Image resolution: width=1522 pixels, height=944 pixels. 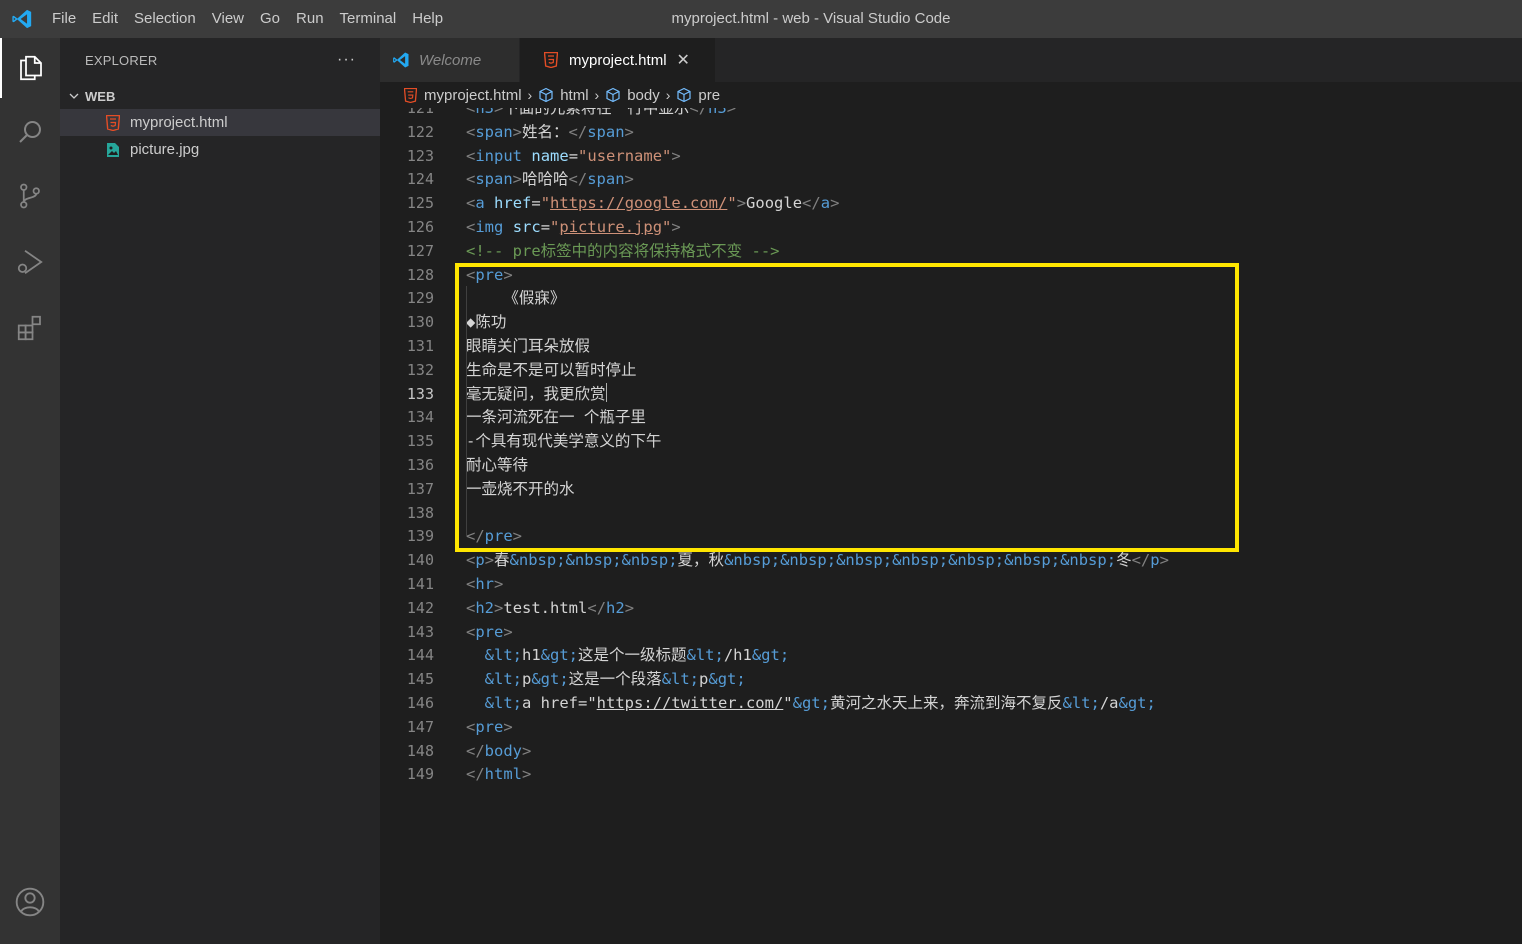 I want to click on breadcrumb-pre: pre, so click(x=698, y=95).